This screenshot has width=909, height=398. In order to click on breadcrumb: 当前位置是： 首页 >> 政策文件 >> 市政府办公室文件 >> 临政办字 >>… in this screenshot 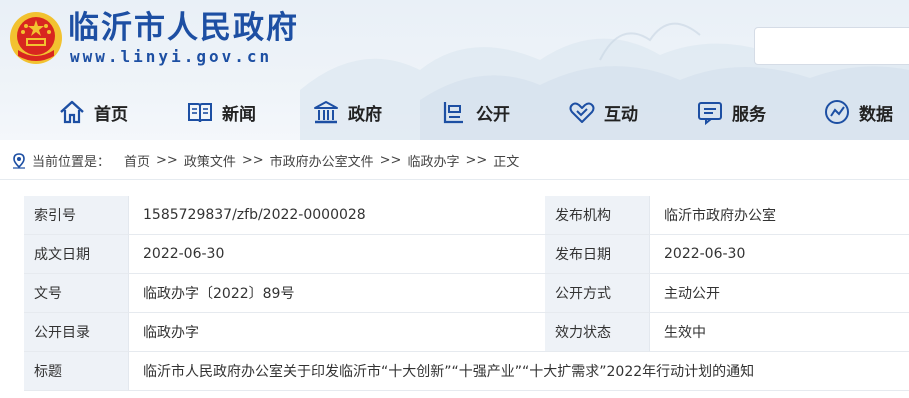, I will do `click(454, 161)`.